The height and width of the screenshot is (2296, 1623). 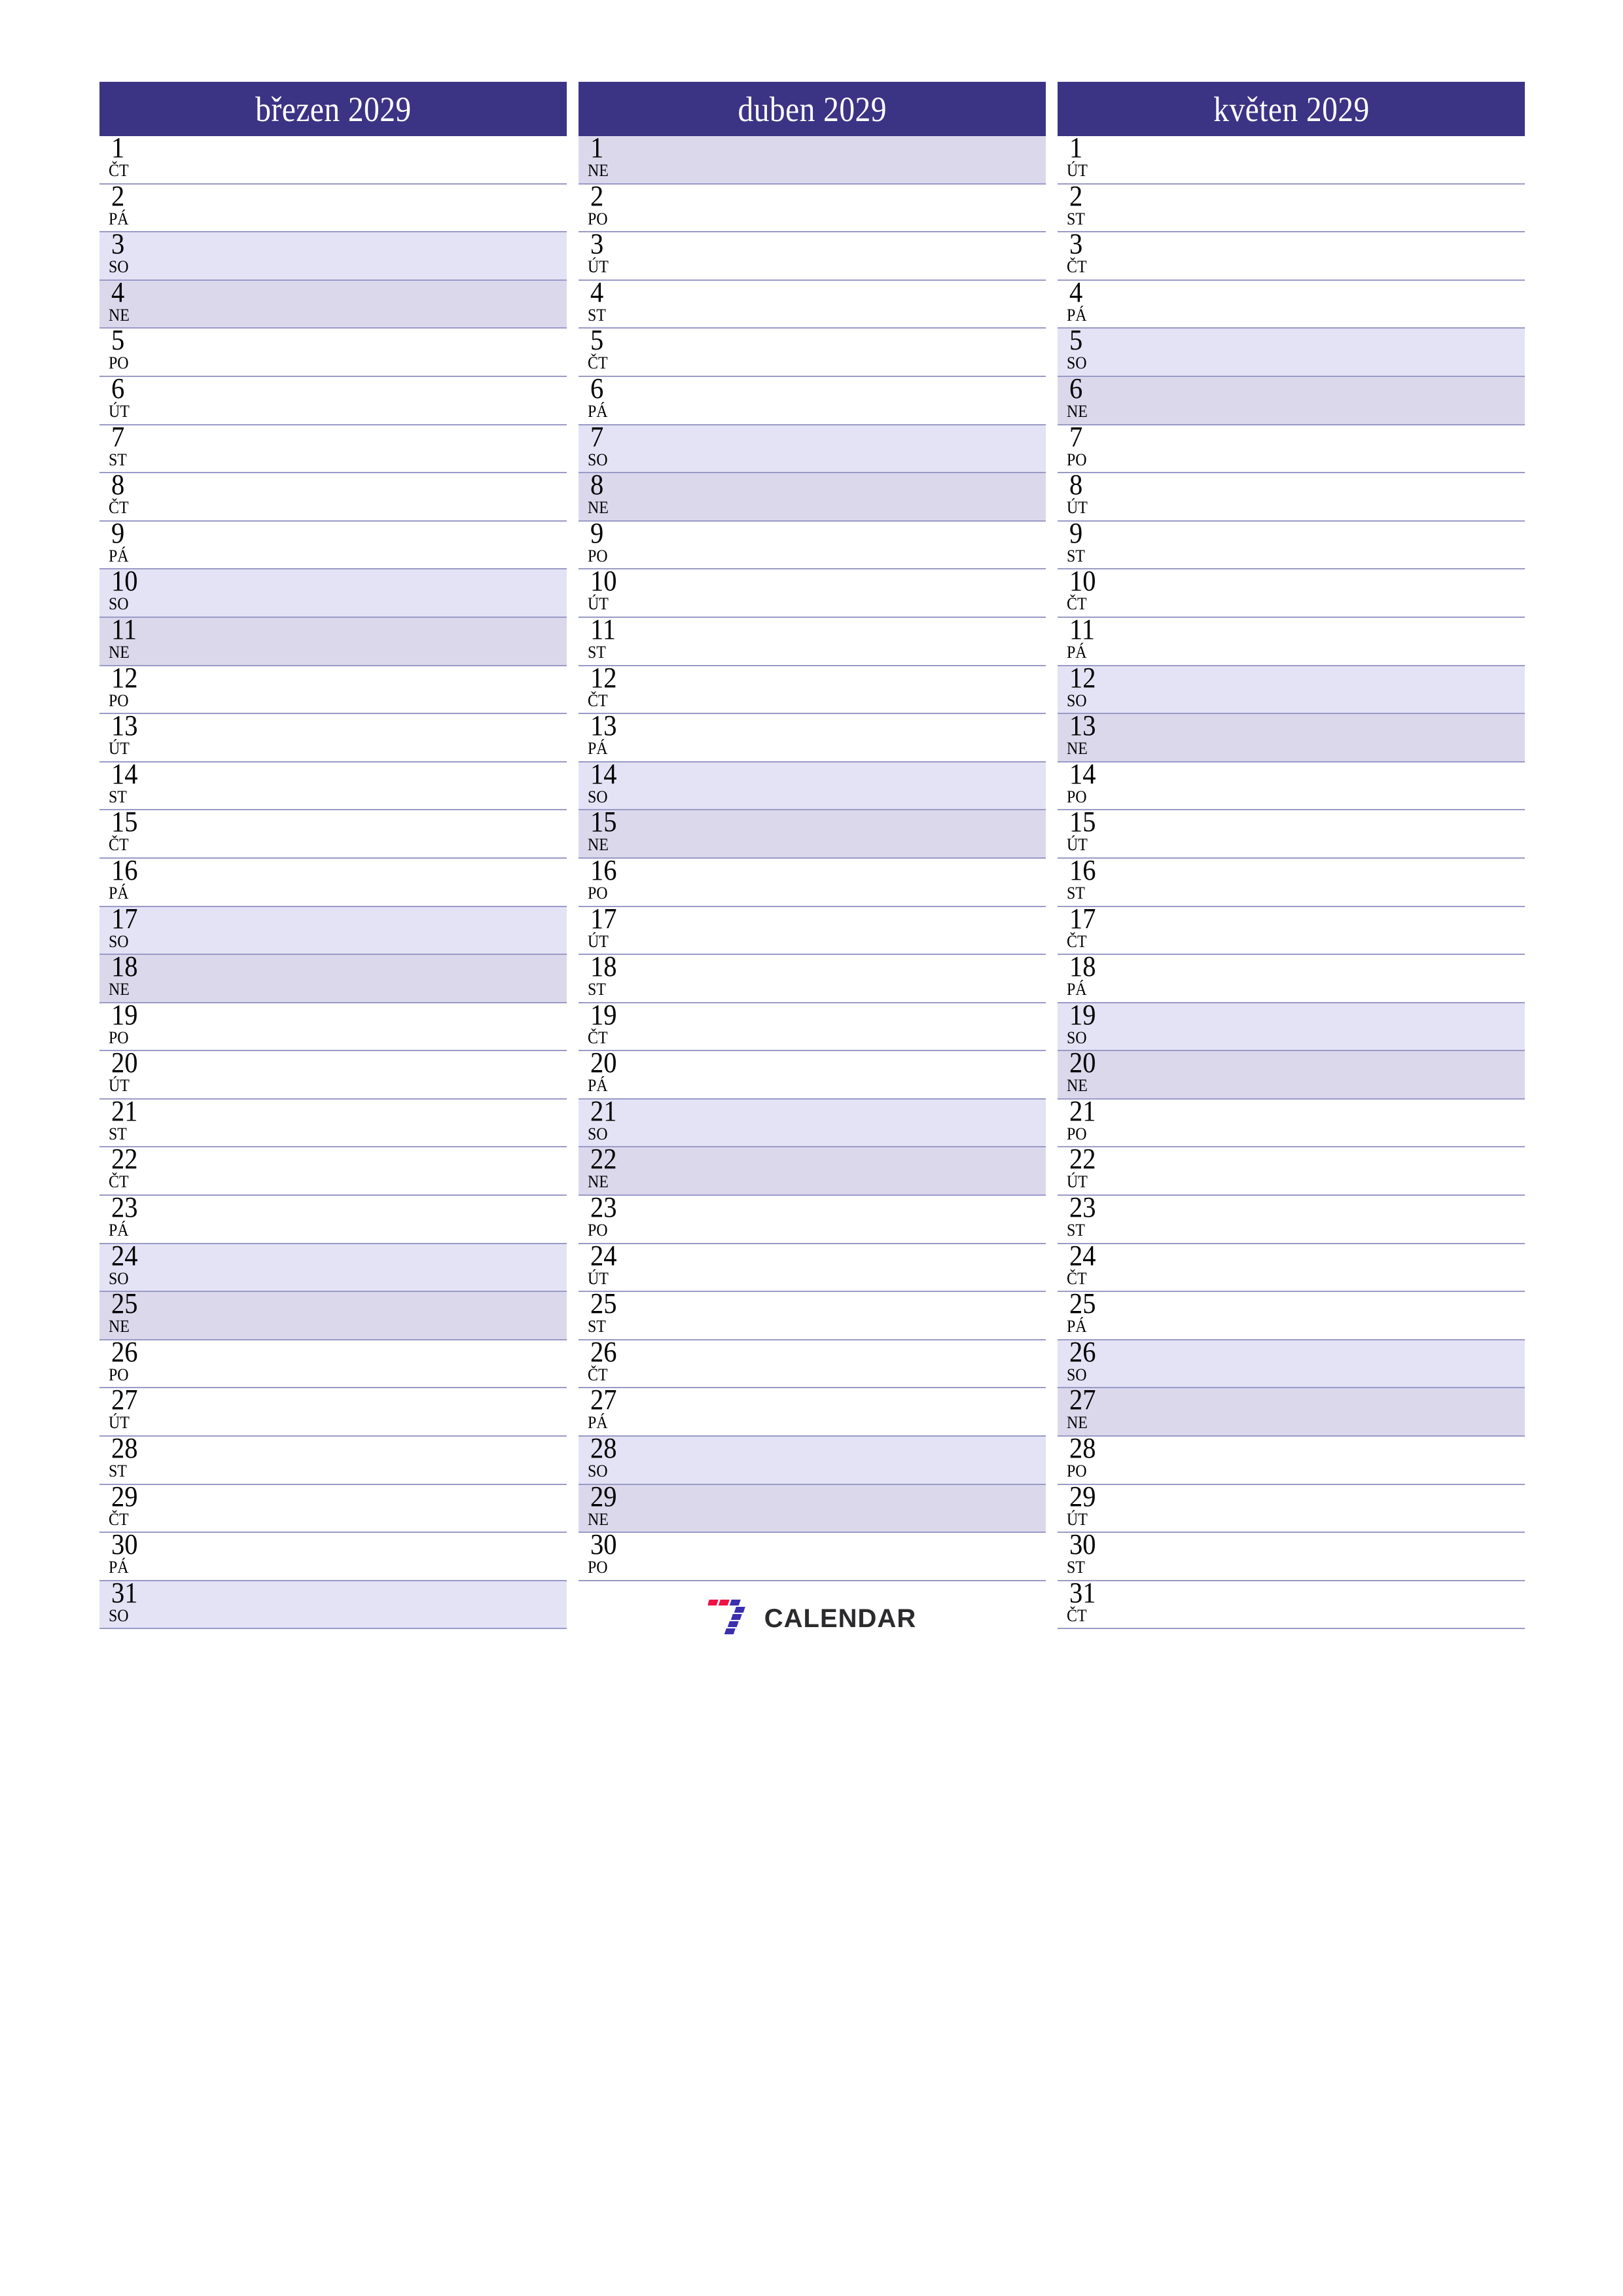 What do you see at coordinates (813, 160) in the screenshot?
I see `day-row: 1 NE` at bounding box center [813, 160].